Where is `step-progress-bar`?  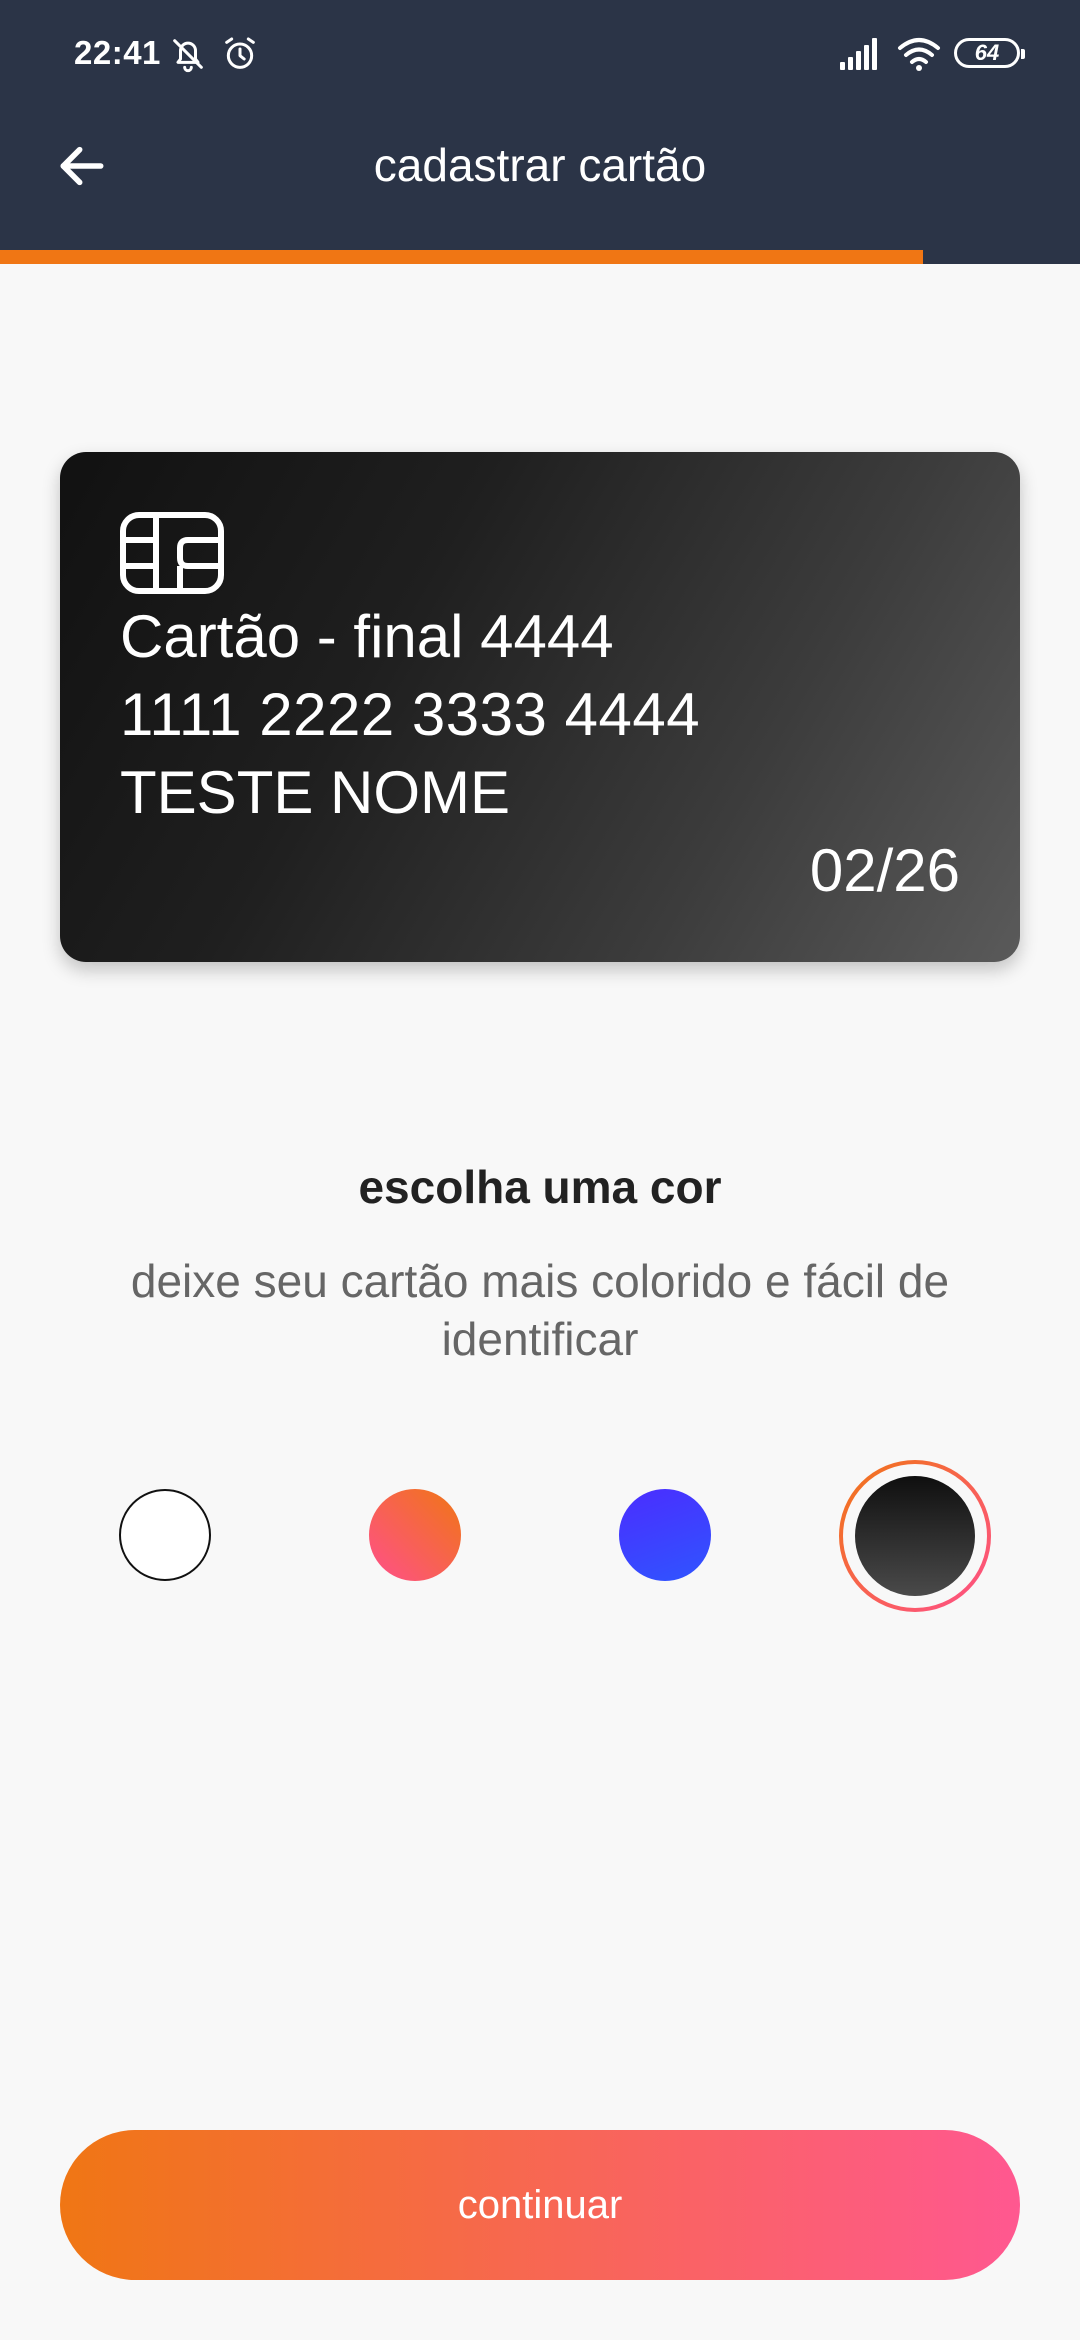 step-progress-bar is located at coordinates (540, 257).